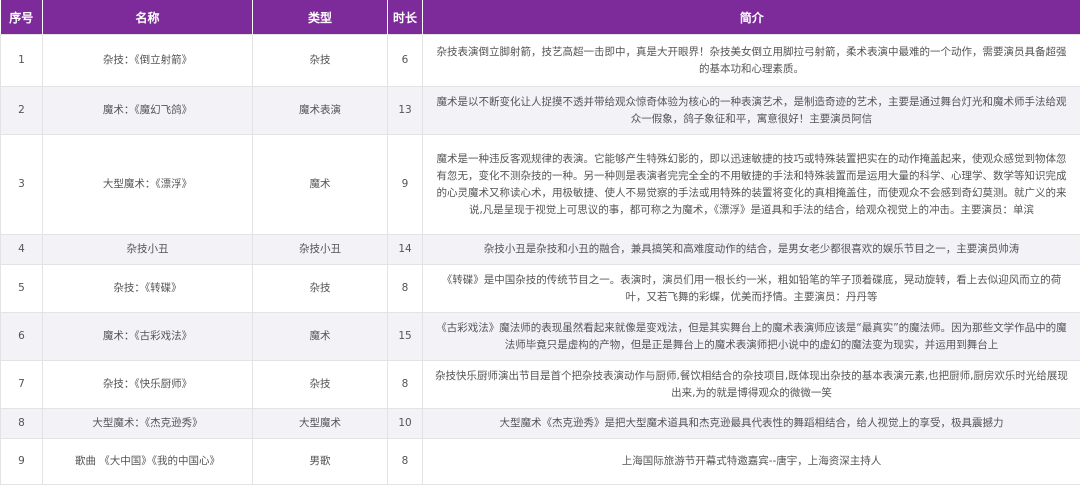 The image size is (1080, 486). I want to click on cell-type: 杂技小丑, so click(320, 249).